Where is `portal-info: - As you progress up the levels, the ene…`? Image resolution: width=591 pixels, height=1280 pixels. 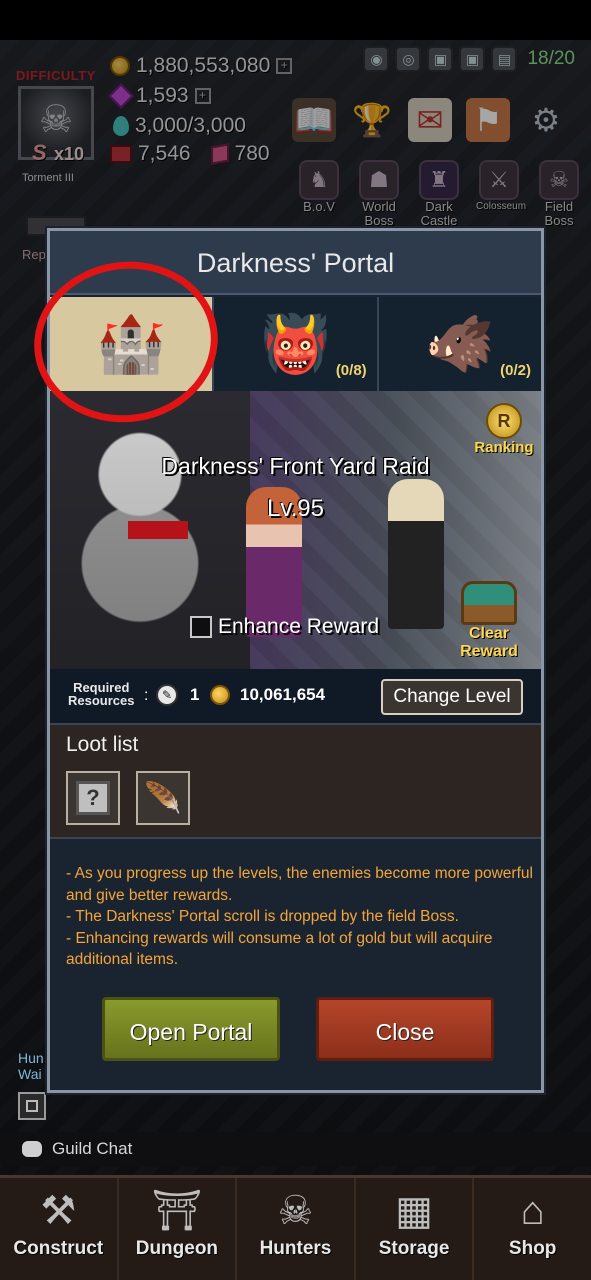
portal-info: - As you progress up the levels, the ene… is located at coordinates (301, 917).